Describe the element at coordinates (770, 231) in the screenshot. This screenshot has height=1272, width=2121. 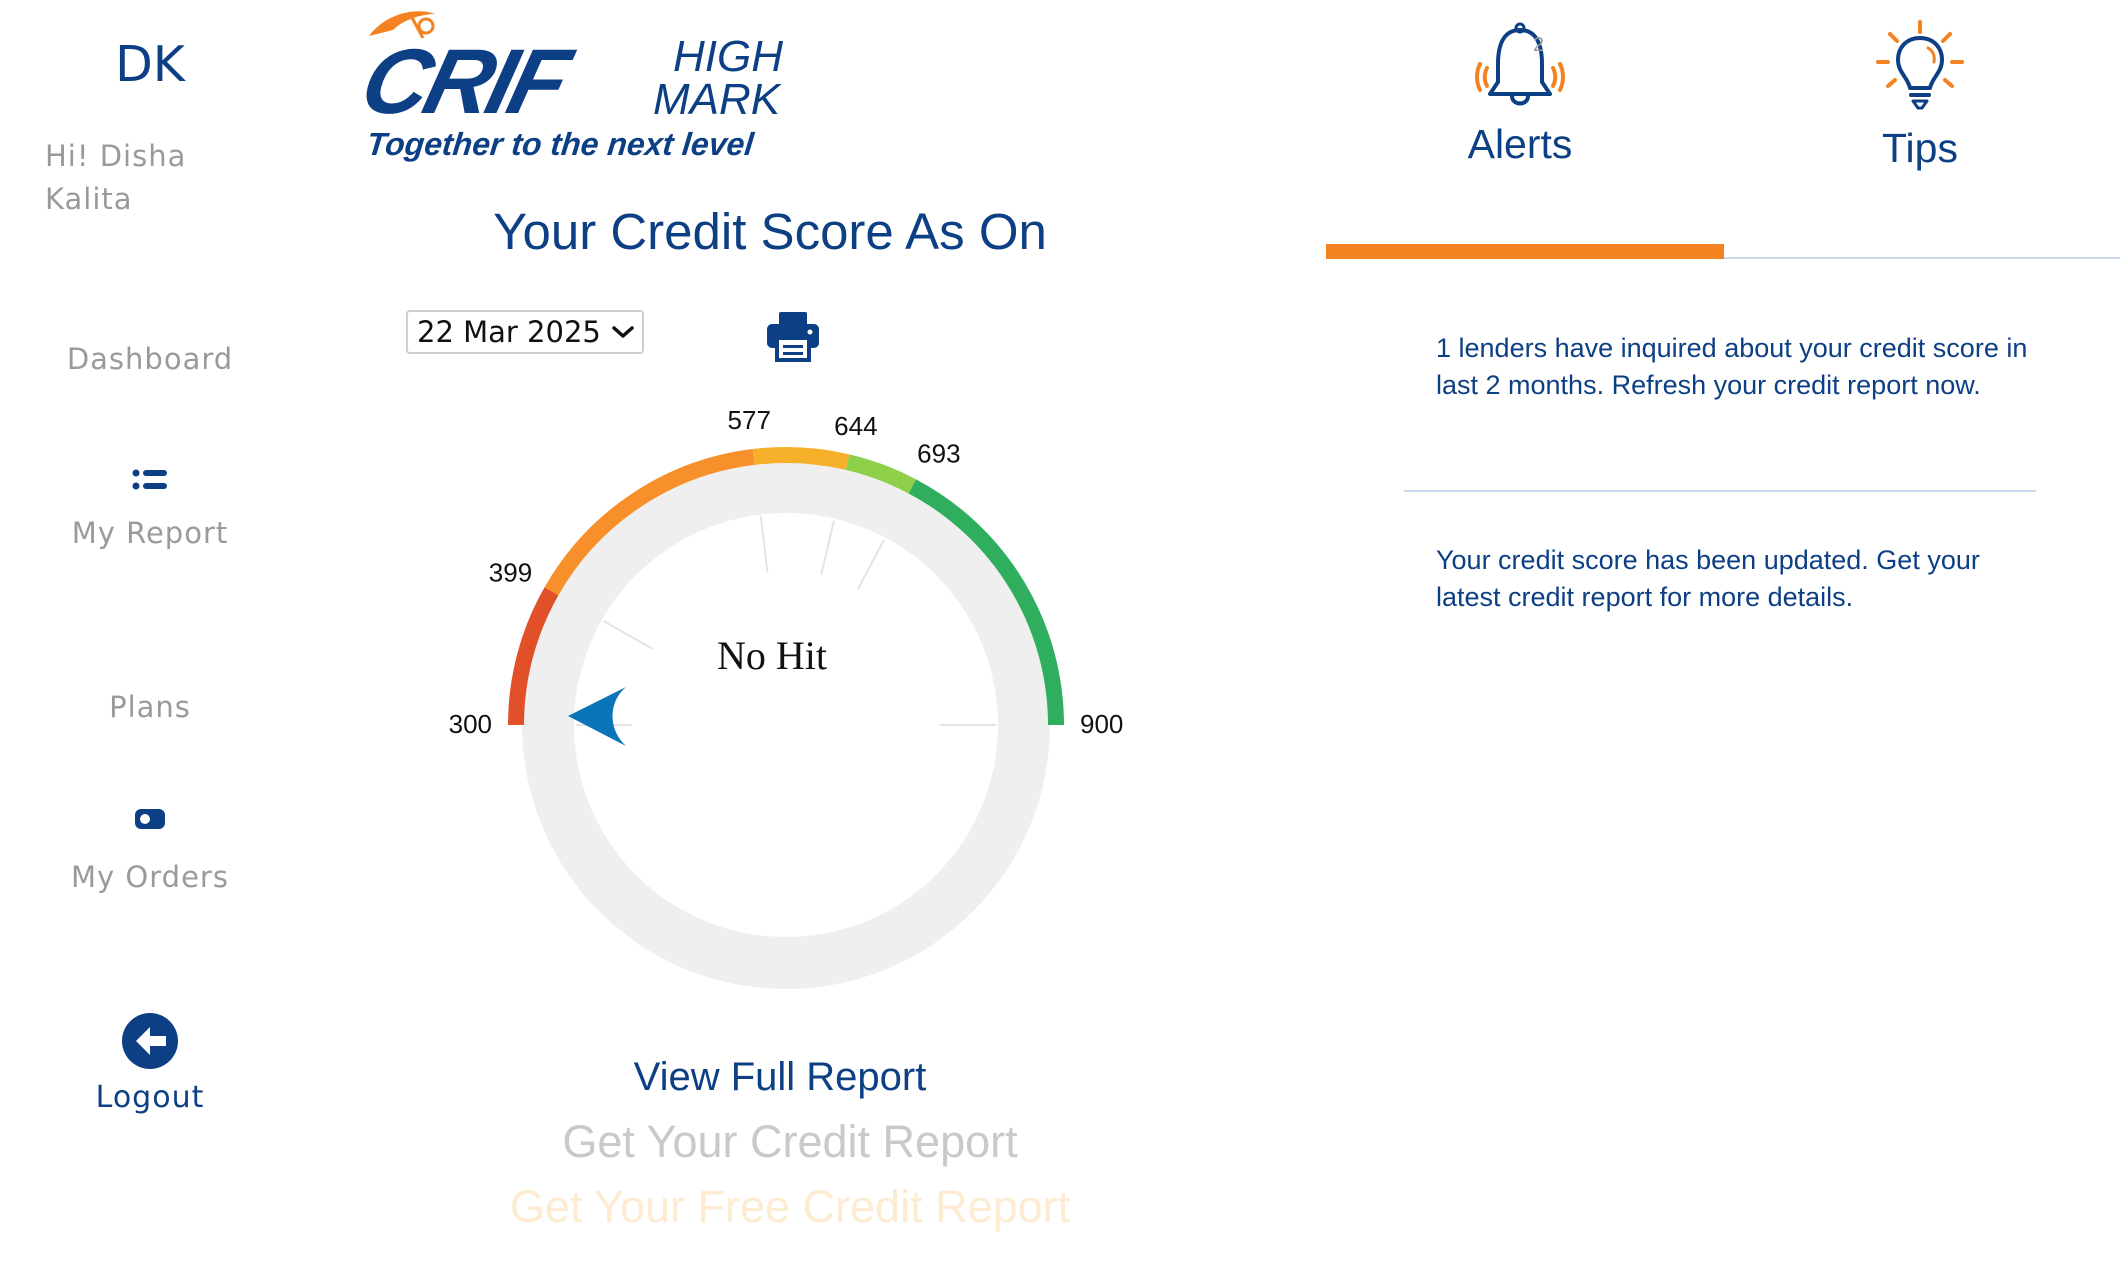
I see `credit-score-title: Your Credit Score As On` at that location.